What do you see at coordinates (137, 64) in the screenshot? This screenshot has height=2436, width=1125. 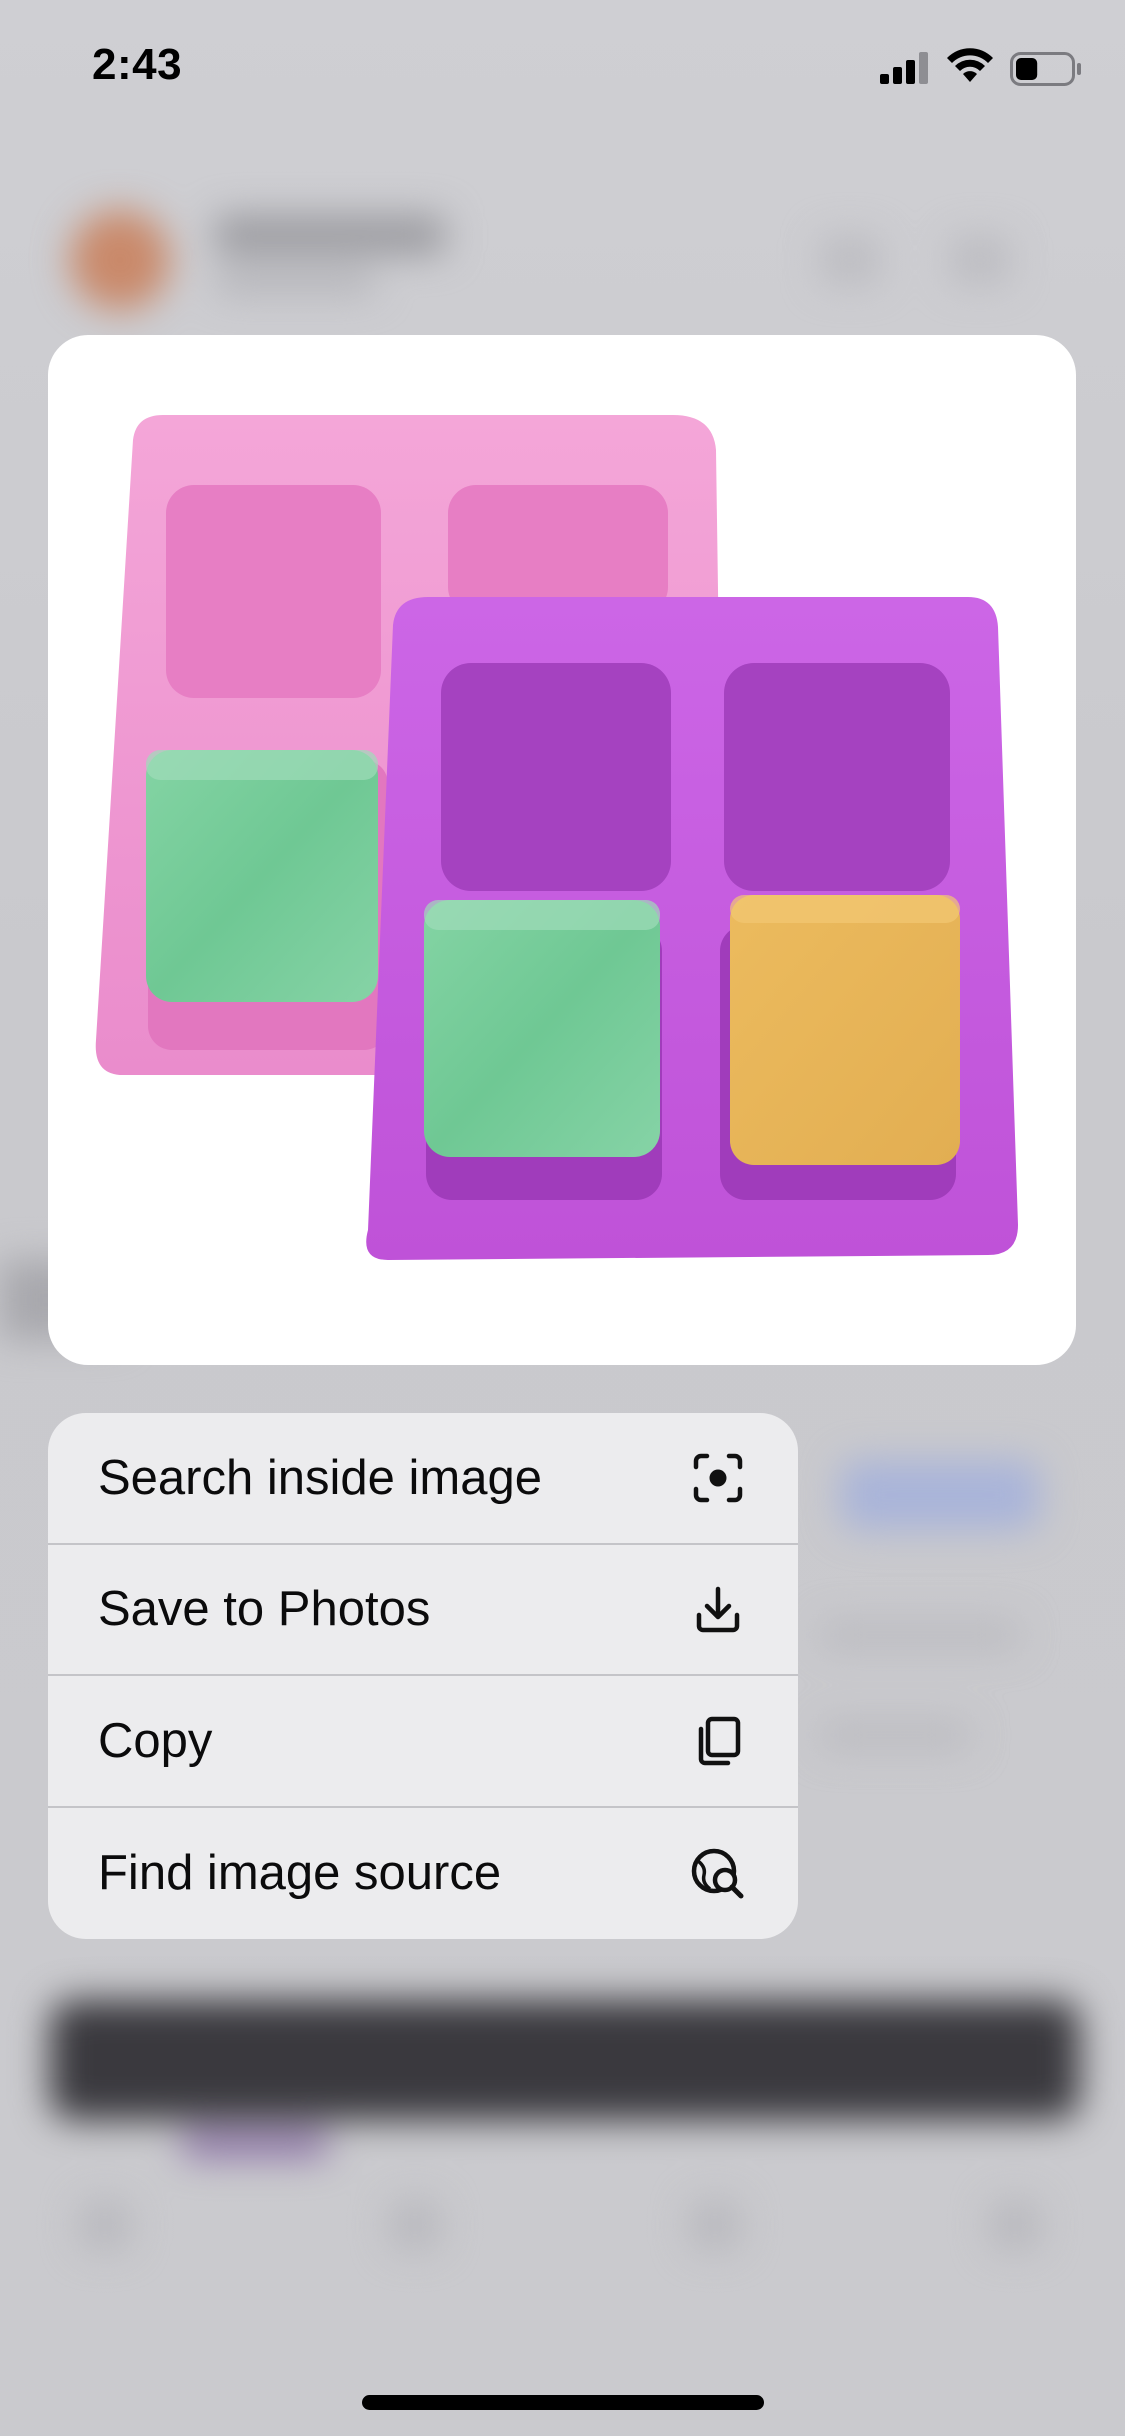 I see `status-time: 2:43` at bounding box center [137, 64].